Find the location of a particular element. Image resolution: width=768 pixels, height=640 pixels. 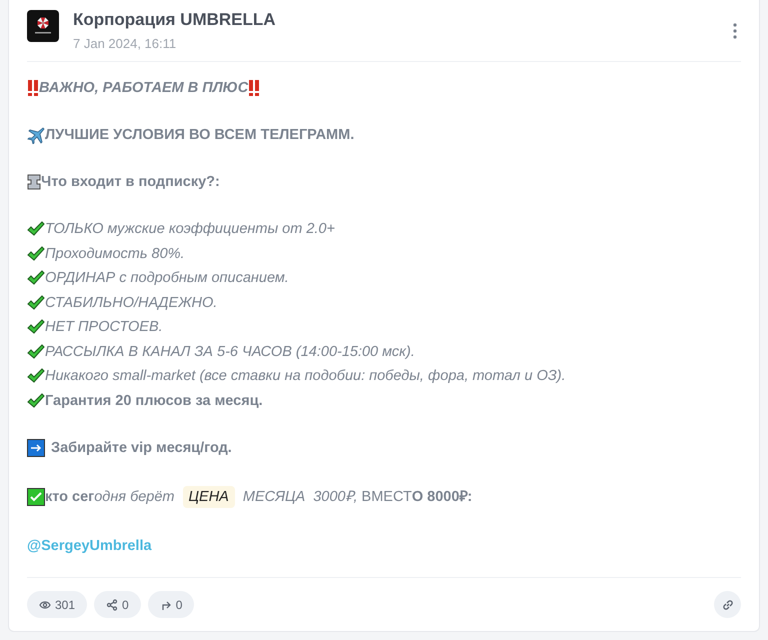

message-text: РАССЫЛКА В КАНАЛ ЗА 5-6 ЧАСОВ (14:00-15:00 мск). is located at coordinates (230, 351).